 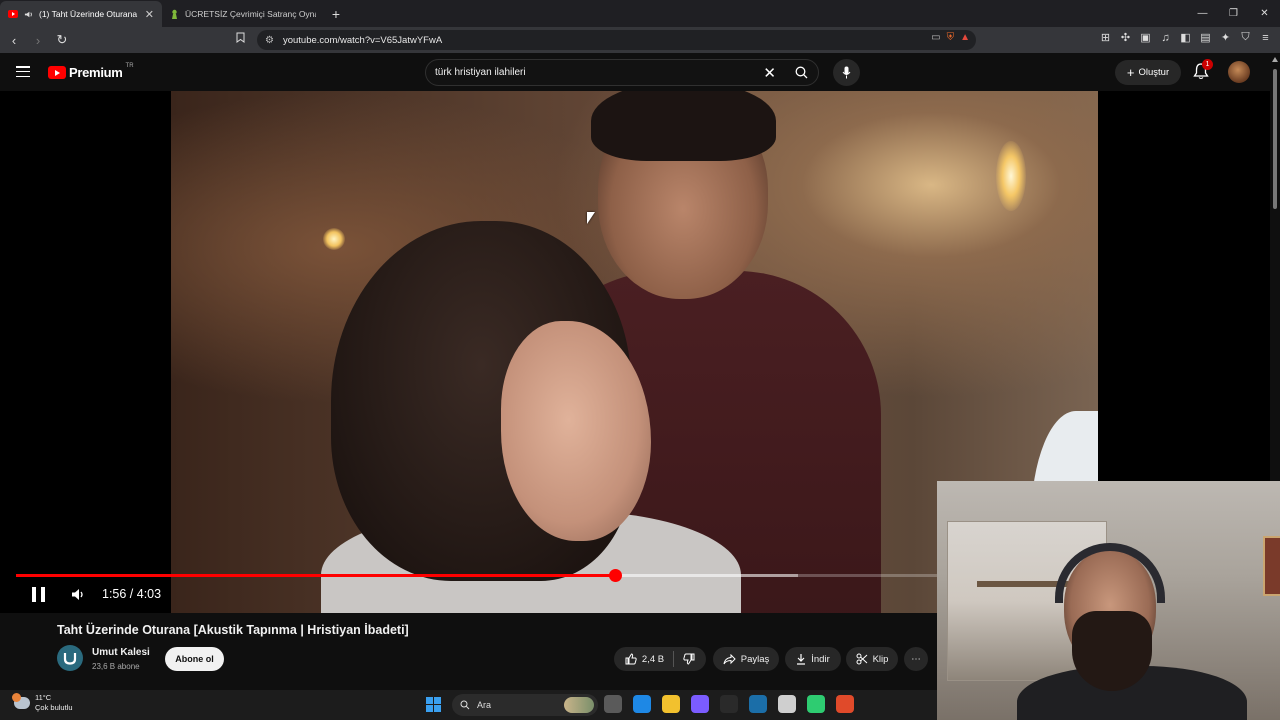 I want to click on screenshot-icon: ▣, so click(x=1145, y=37).